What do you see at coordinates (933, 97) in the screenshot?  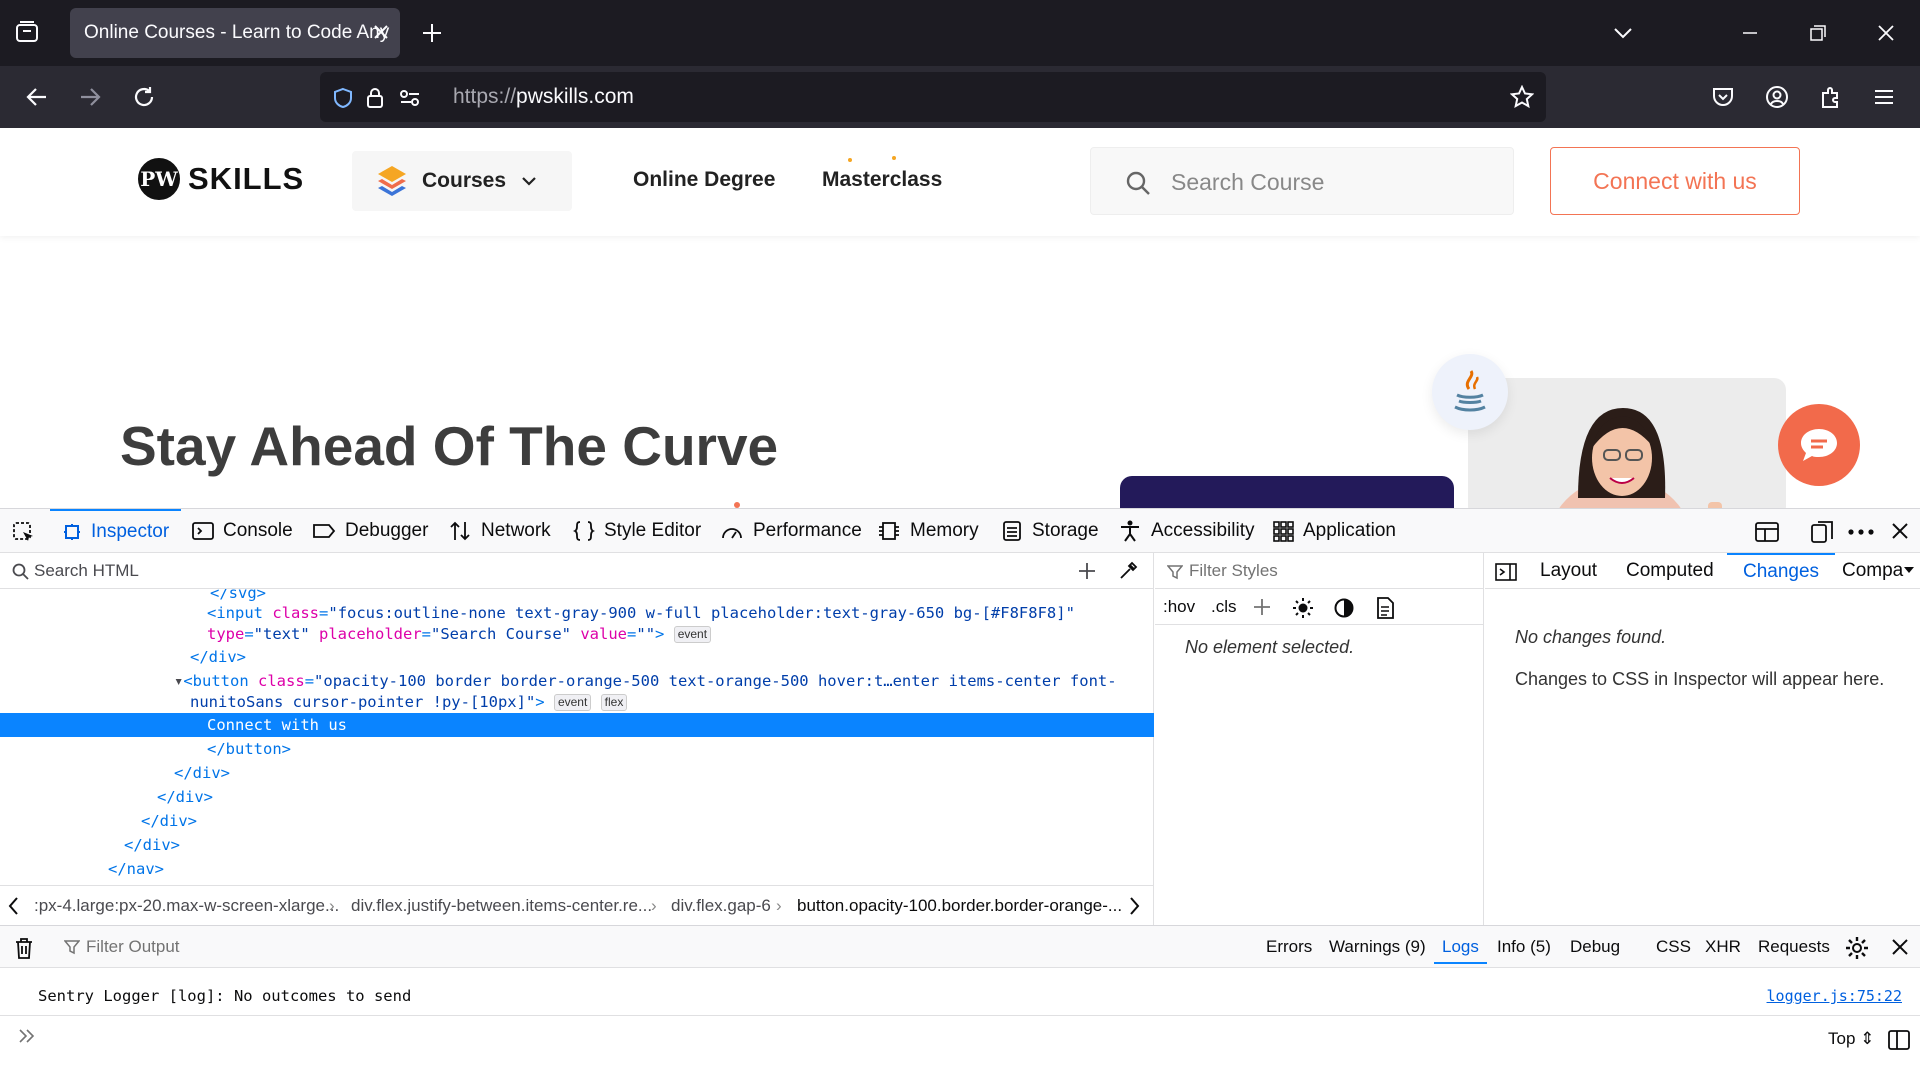 I see `address-bar: https://pwskills.com` at bounding box center [933, 97].